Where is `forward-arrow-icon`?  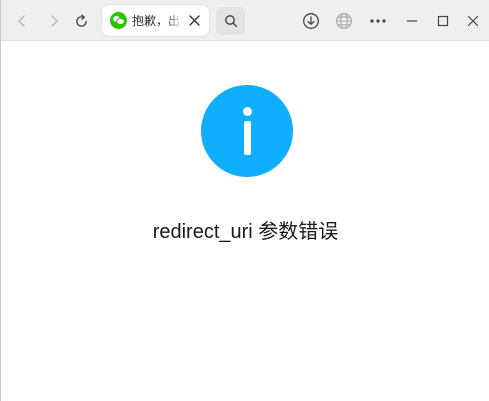 forward-arrow-icon is located at coordinates (54, 21).